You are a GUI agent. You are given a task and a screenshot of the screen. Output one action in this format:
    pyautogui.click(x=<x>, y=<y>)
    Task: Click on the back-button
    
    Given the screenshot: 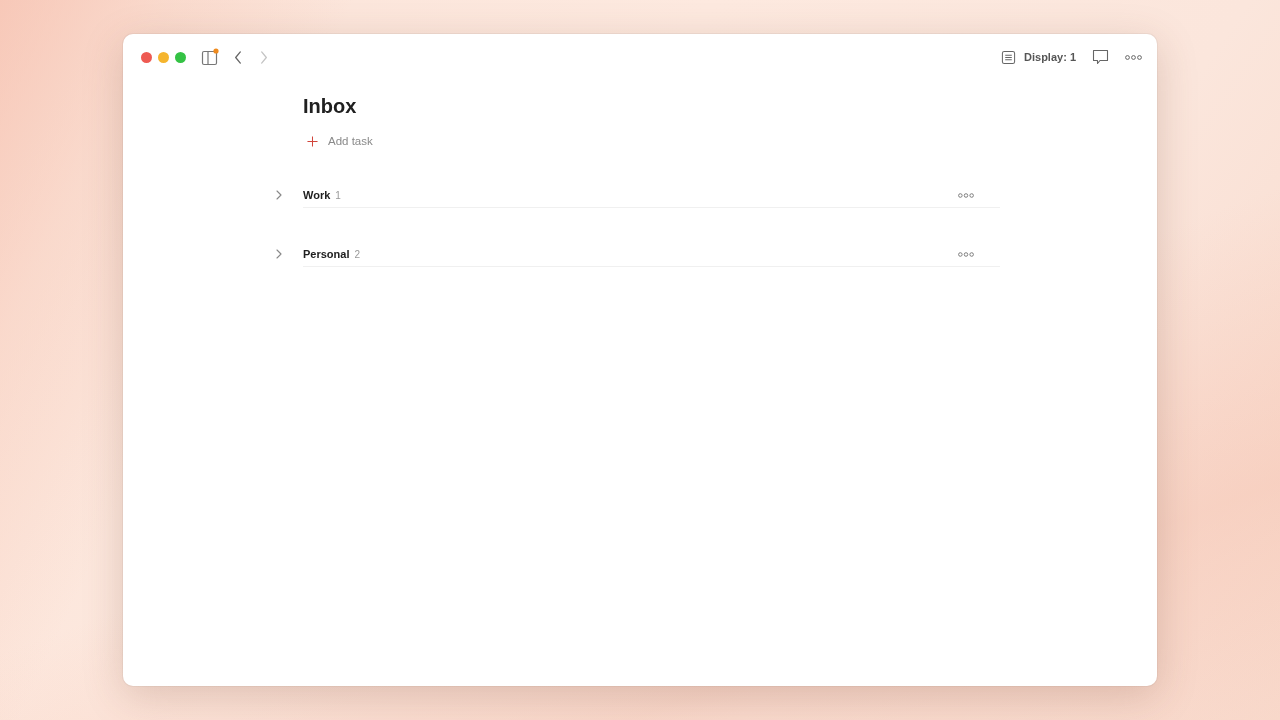 What is the action you would take?
    pyautogui.click(x=238, y=57)
    